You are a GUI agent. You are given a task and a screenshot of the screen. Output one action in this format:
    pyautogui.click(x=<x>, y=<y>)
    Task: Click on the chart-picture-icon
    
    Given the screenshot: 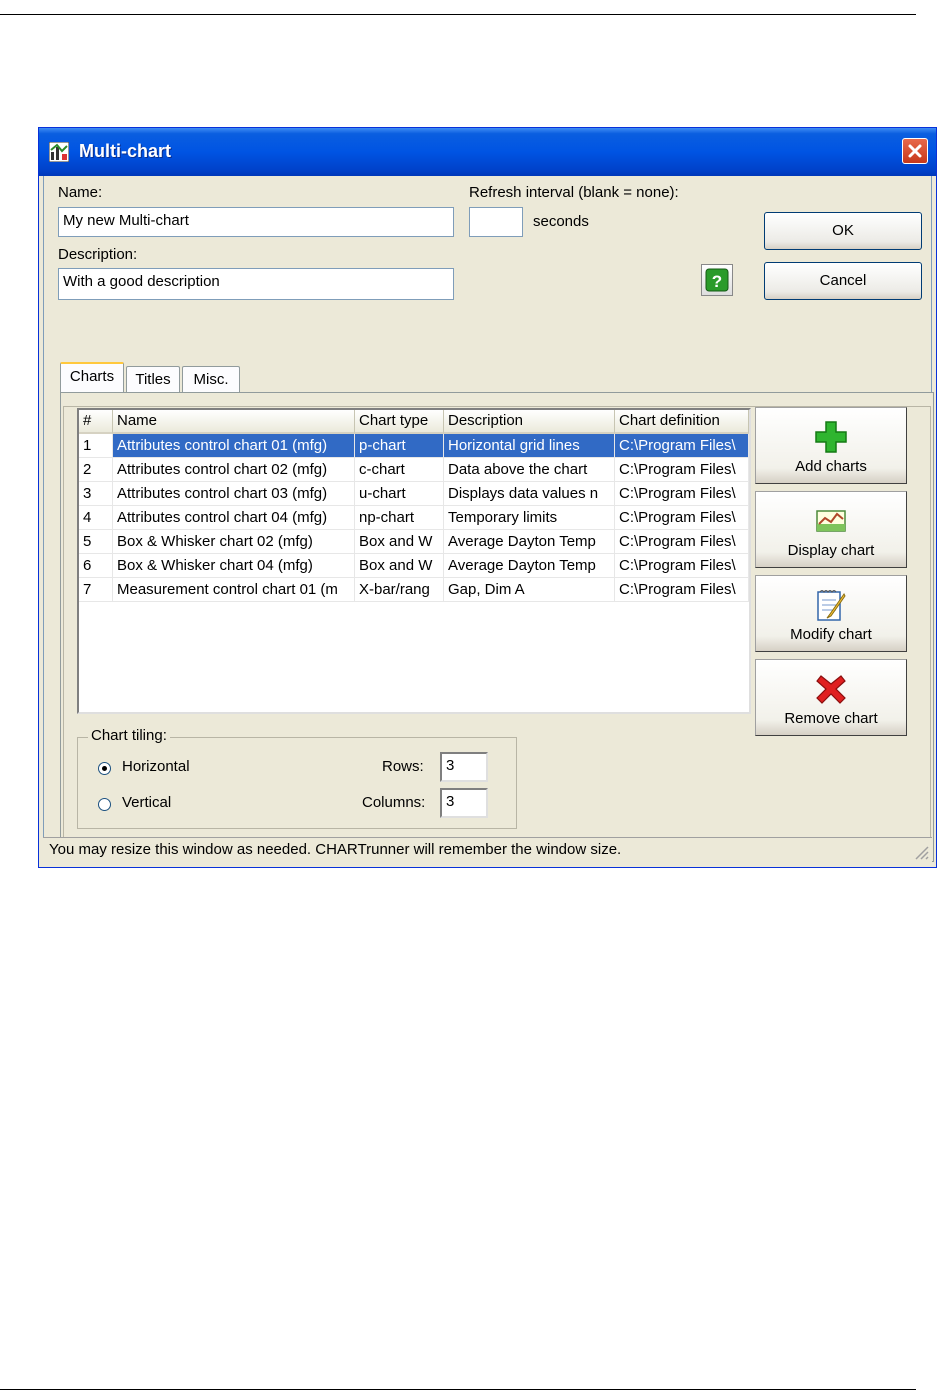 What is the action you would take?
    pyautogui.click(x=831, y=521)
    